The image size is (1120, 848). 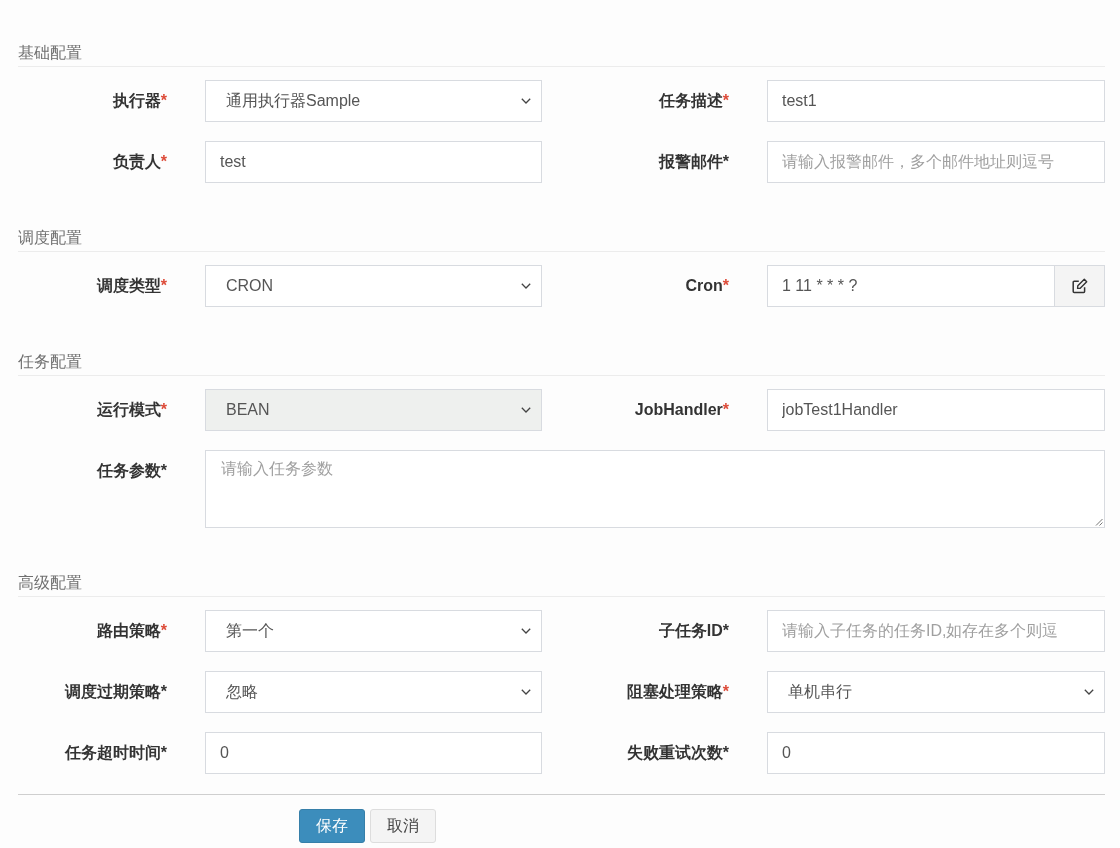 What do you see at coordinates (136, 162) in the screenshot?
I see `field-label: 负责人` at bounding box center [136, 162].